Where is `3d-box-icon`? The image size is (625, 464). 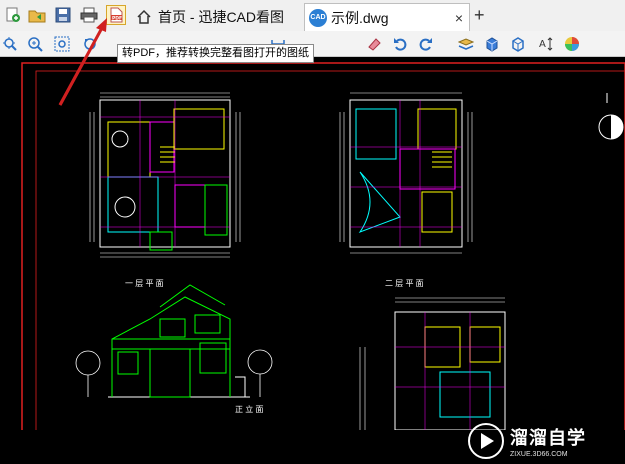
3d-box-icon is located at coordinates (492, 44).